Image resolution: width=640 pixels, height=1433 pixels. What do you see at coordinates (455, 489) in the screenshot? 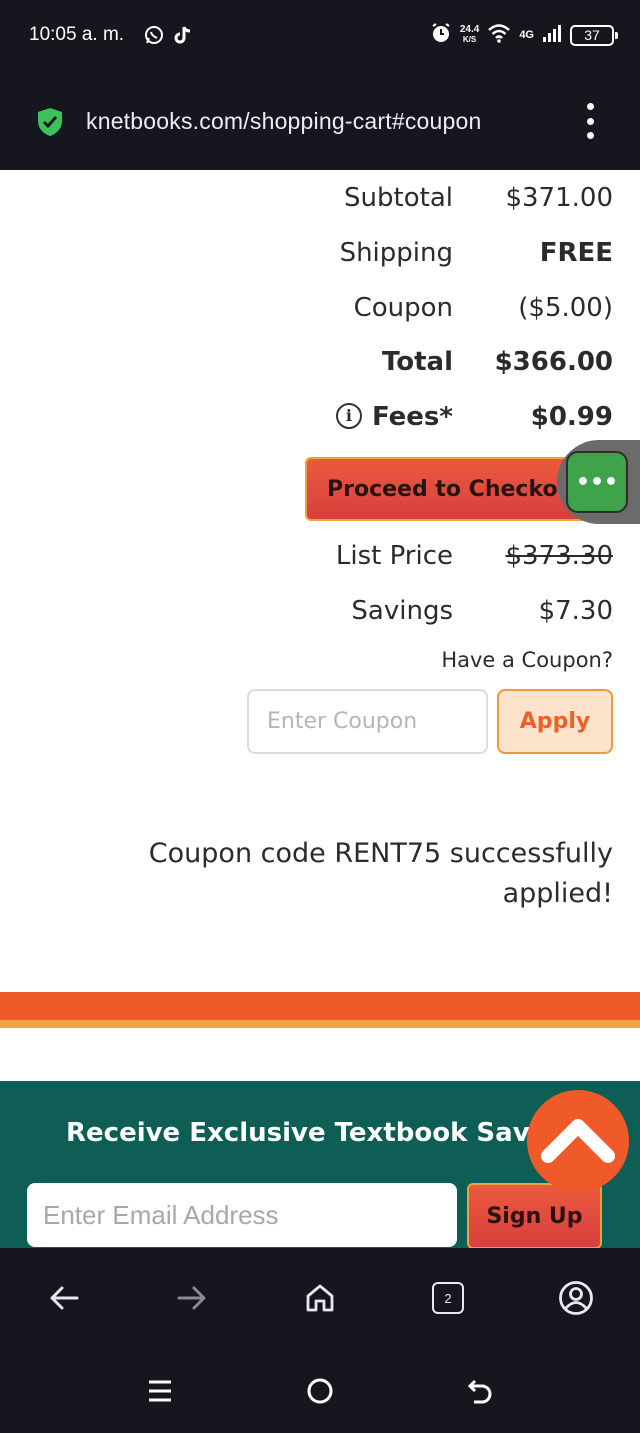
I see `checkout-label: Proceed to Checkout` at bounding box center [455, 489].